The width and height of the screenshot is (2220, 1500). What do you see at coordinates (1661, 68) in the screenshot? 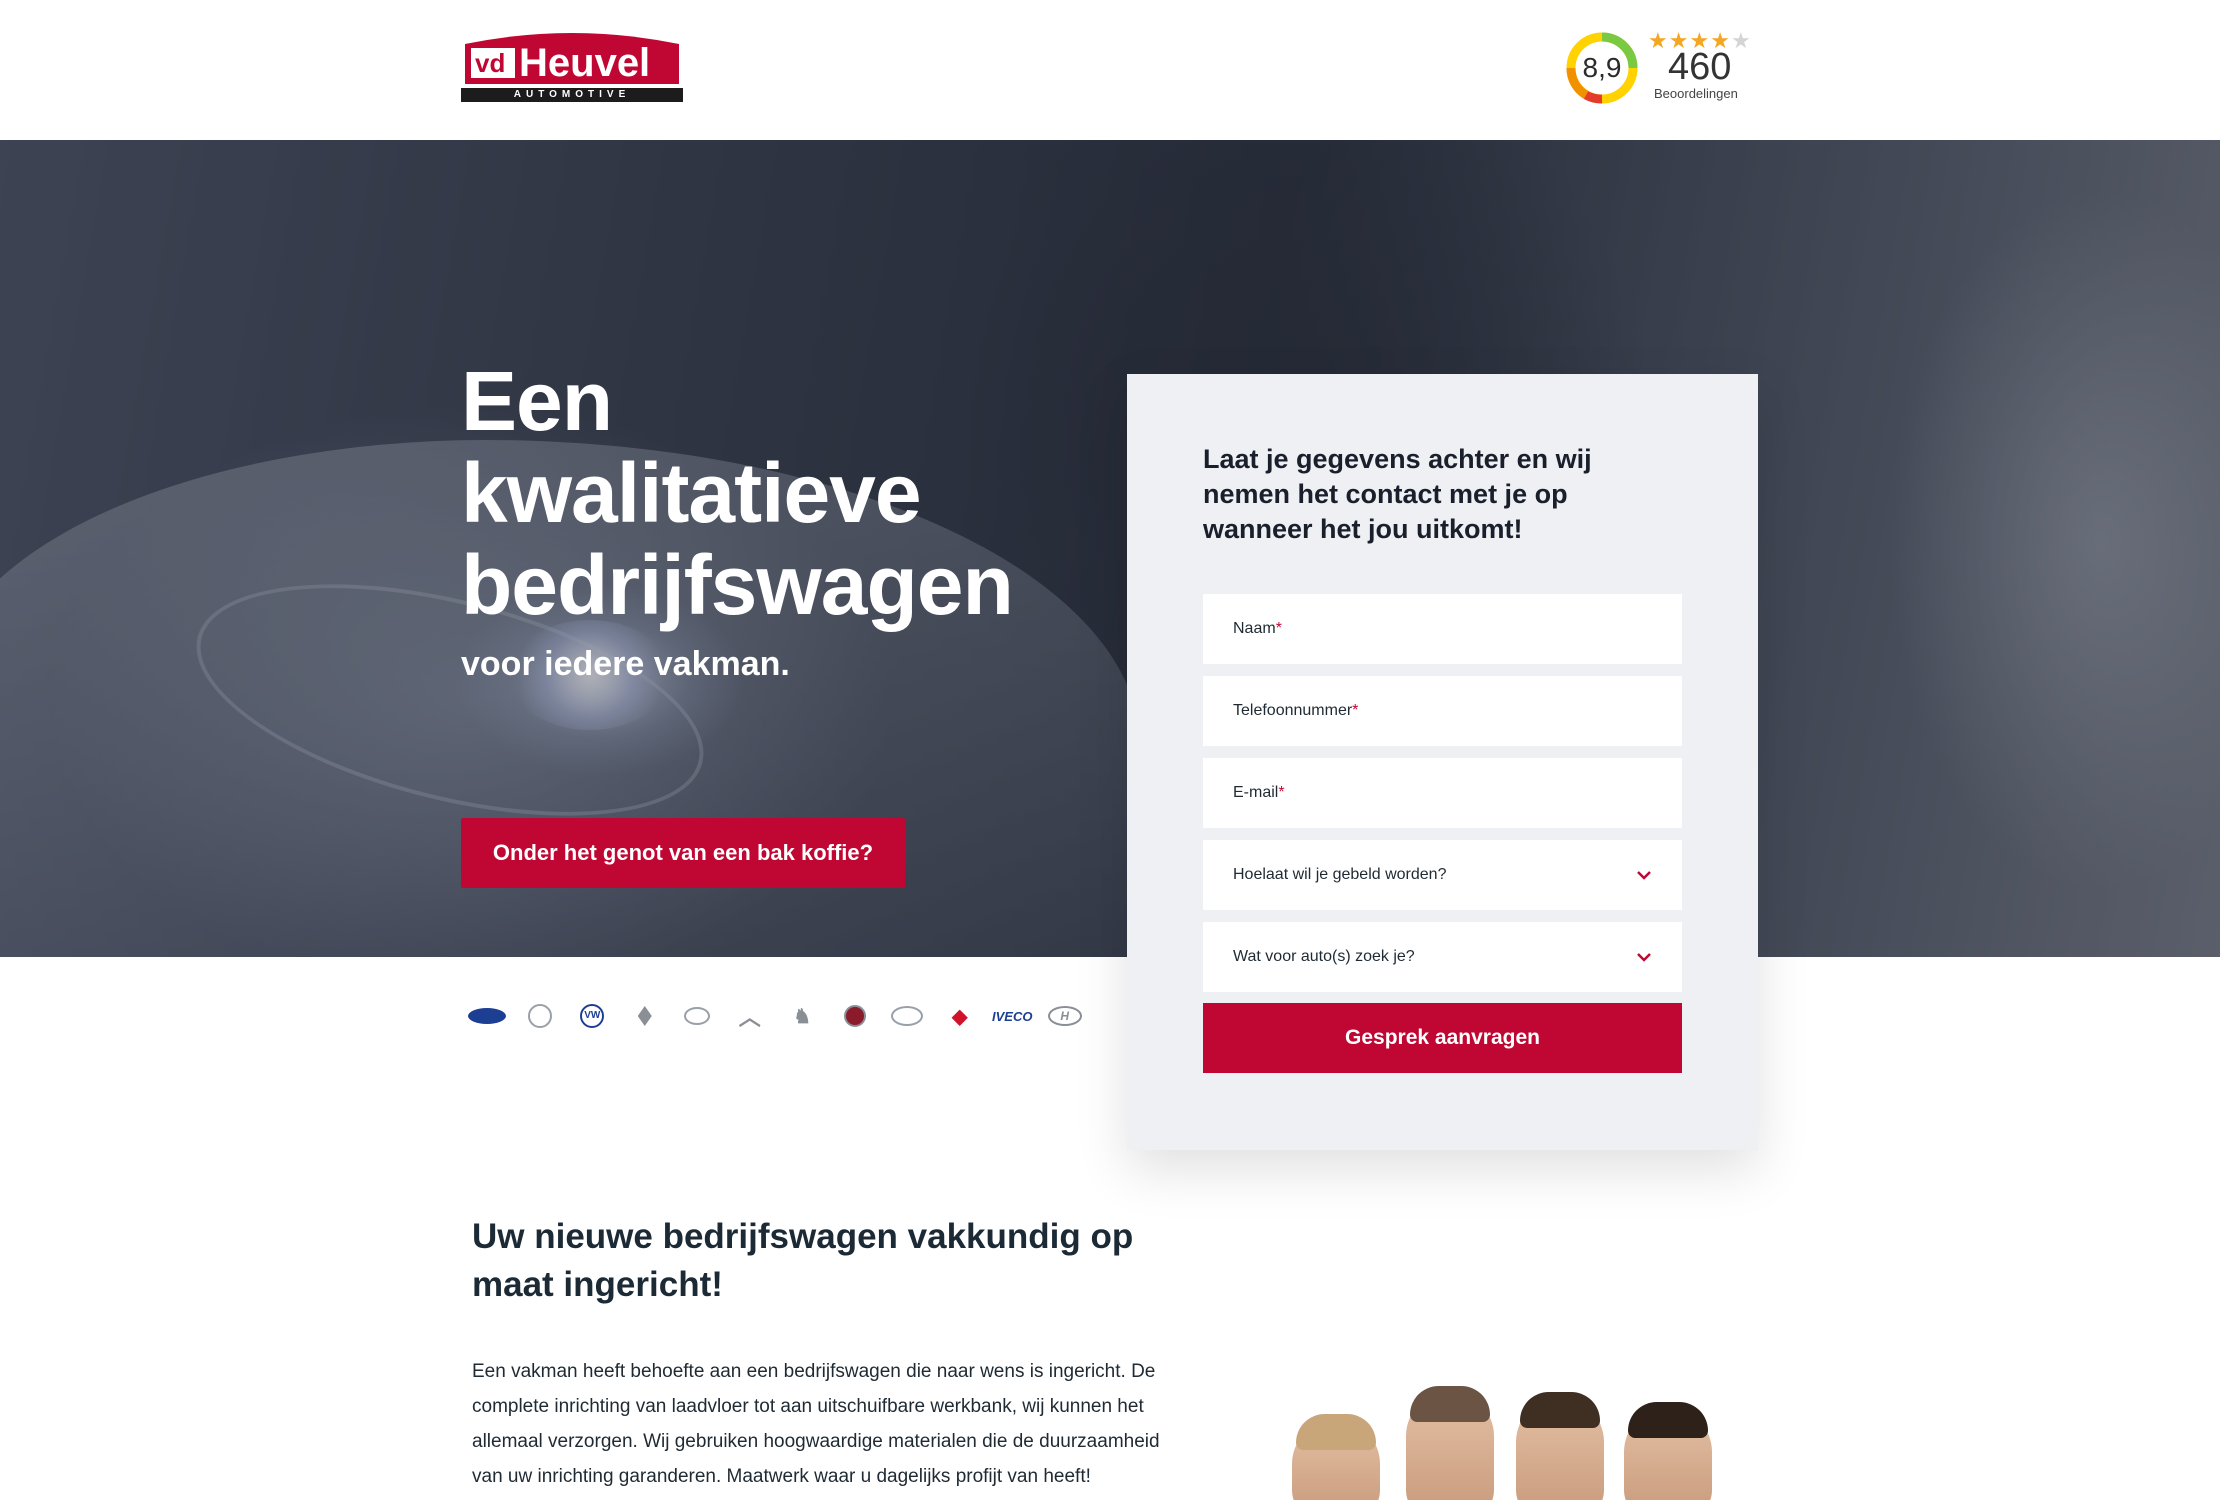
I see `rating-widget: 8,9 ★★★★★ 460 Beoordelingen` at bounding box center [1661, 68].